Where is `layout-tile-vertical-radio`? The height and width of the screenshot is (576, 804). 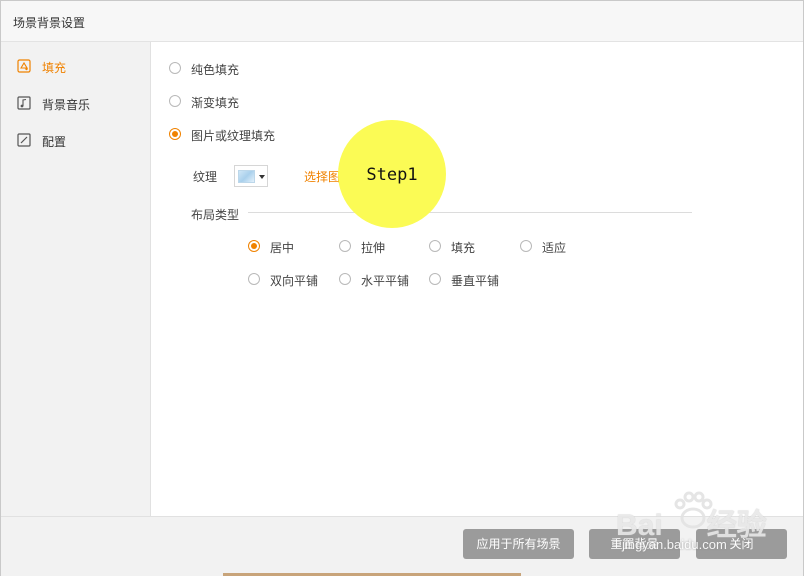
layout-tile-vertical-radio is located at coordinates (435, 279).